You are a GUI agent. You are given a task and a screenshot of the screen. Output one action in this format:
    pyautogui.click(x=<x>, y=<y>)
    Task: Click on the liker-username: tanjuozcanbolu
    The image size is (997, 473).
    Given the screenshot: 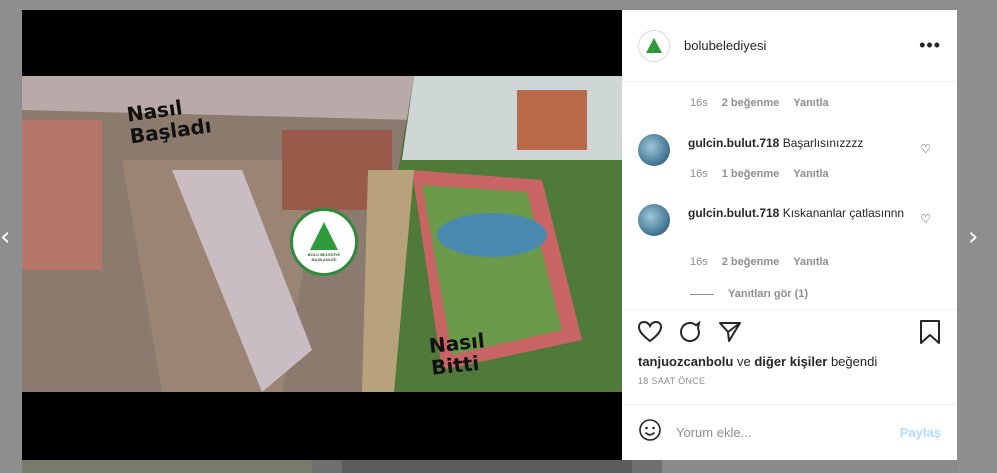 What is the action you would take?
    pyautogui.click(x=685, y=361)
    